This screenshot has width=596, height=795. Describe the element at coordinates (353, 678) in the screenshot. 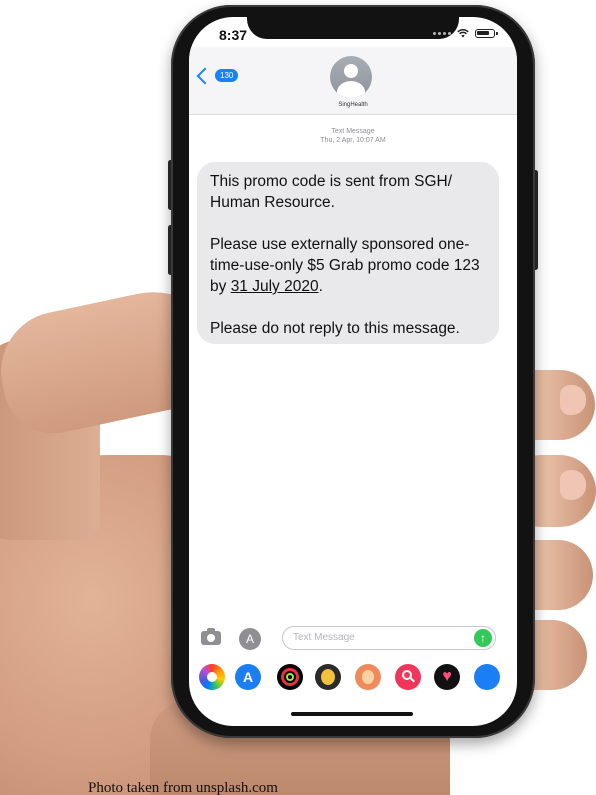

I see `app-drawer: A` at that location.